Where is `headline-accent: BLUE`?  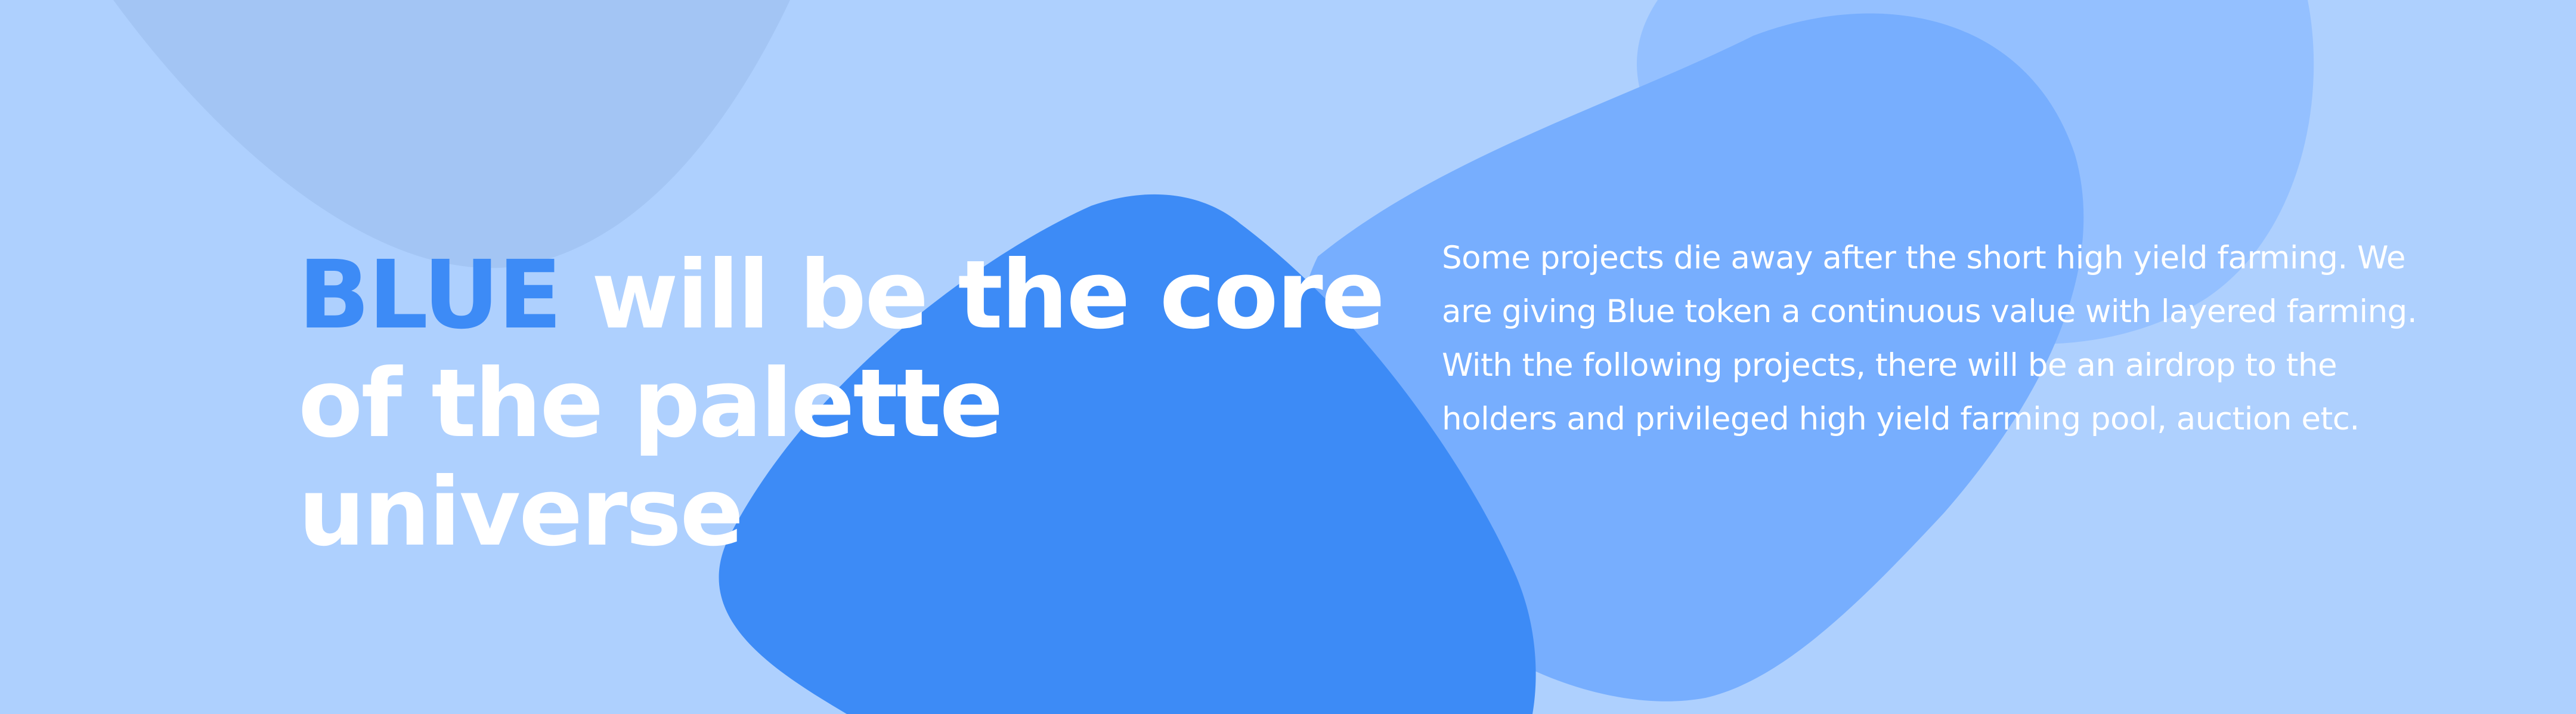
headline-accent: BLUE is located at coordinates (430, 295).